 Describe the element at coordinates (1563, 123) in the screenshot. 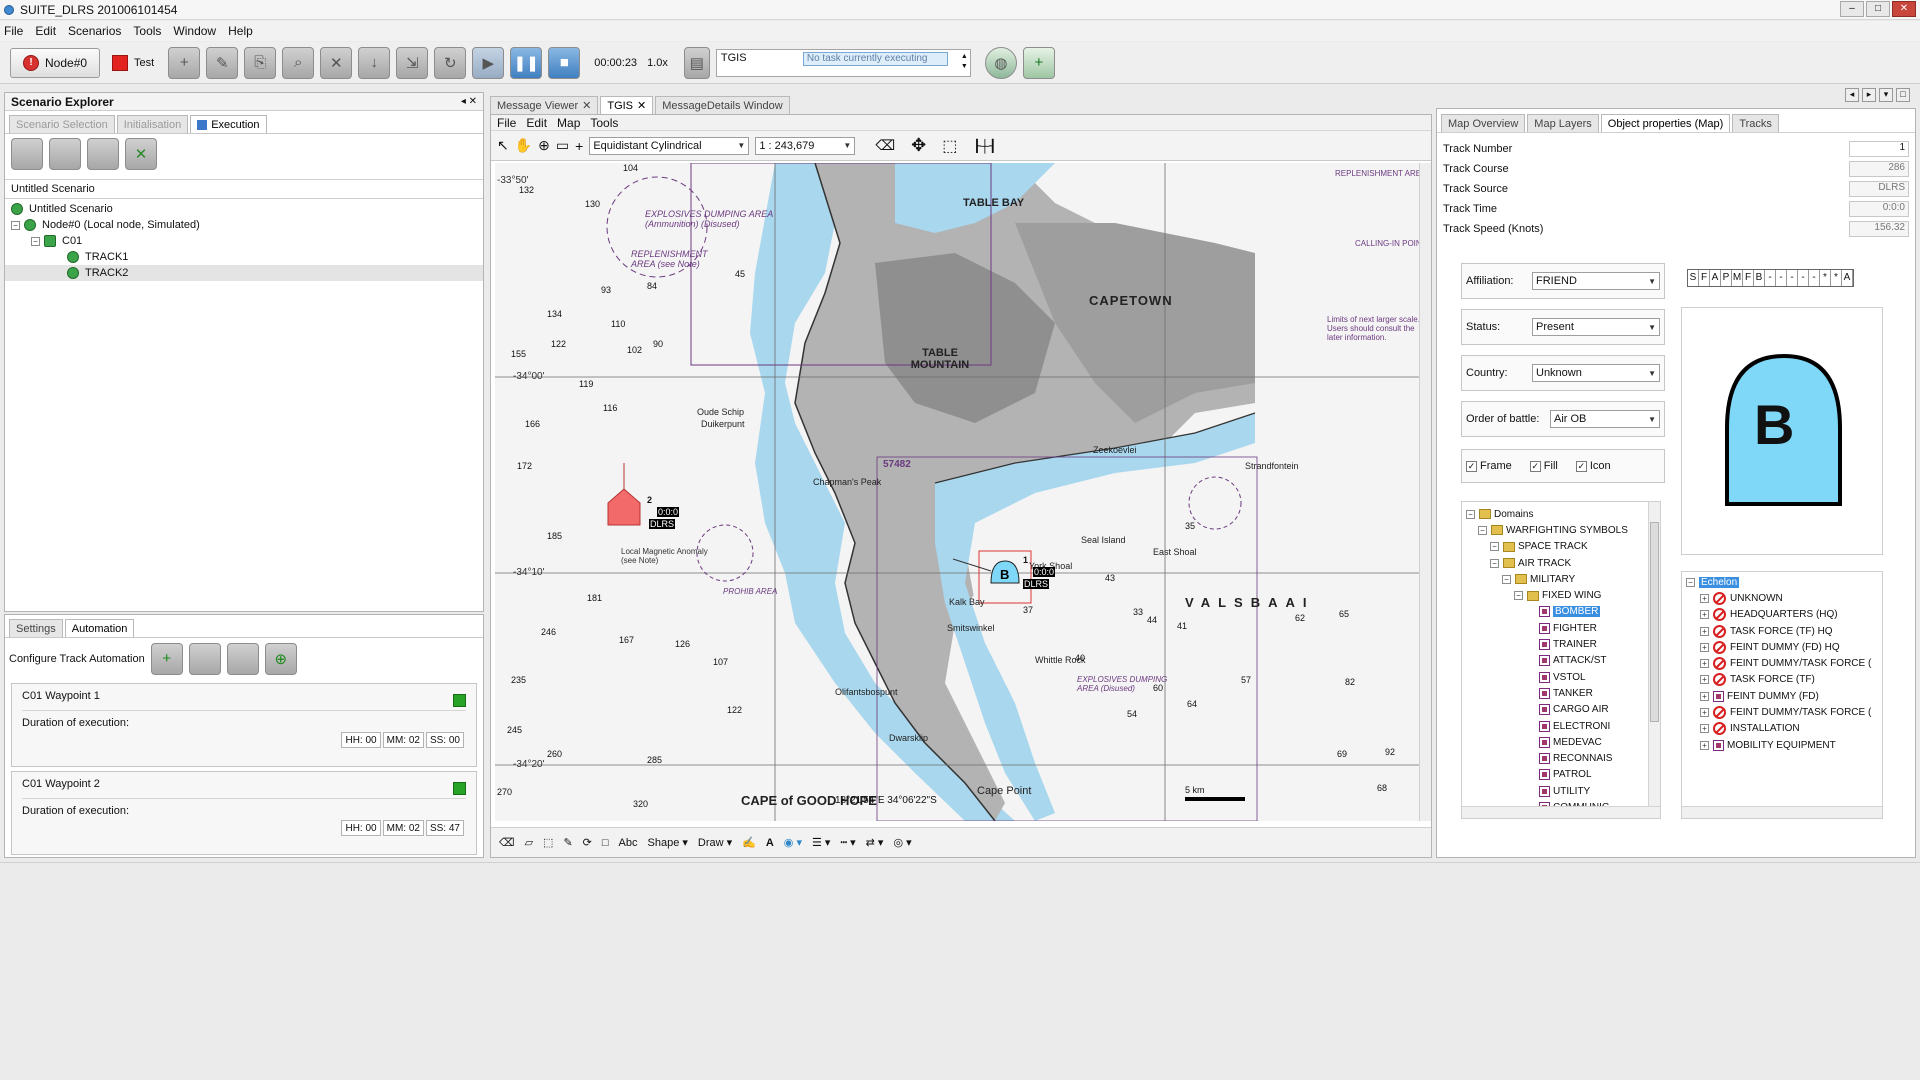

I see `tab-map-layers: Map Layers` at that location.